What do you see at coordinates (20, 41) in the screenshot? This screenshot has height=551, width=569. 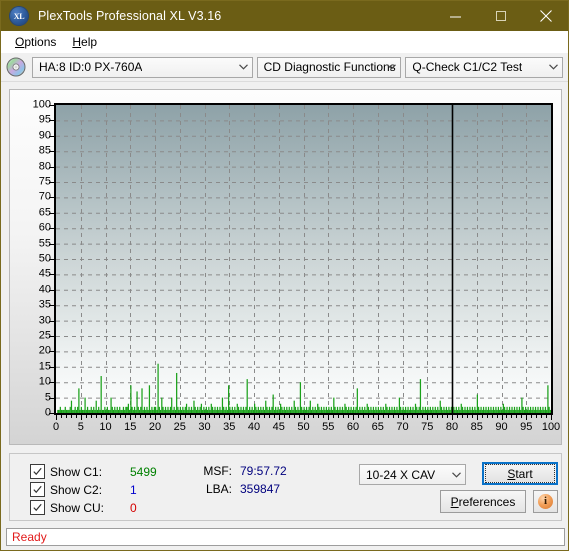 I see `menu-options-mnemonic: O` at bounding box center [20, 41].